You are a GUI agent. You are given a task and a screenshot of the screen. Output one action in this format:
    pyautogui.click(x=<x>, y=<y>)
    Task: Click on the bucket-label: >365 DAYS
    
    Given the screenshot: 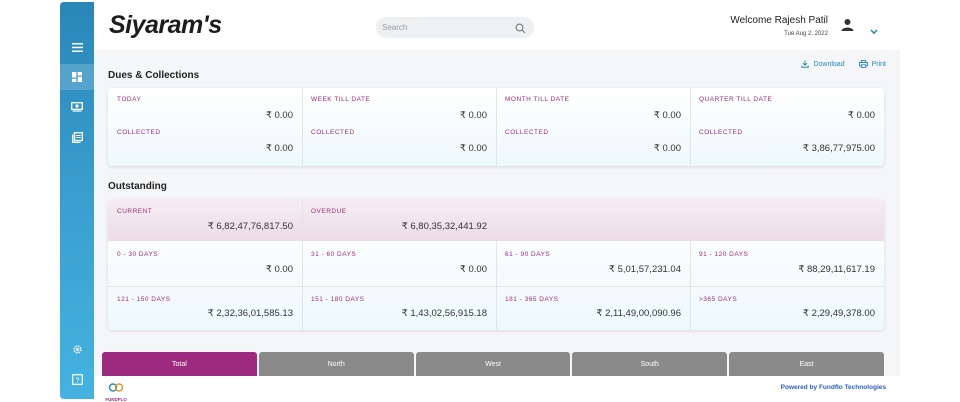 What is the action you would take?
    pyautogui.click(x=718, y=299)
    